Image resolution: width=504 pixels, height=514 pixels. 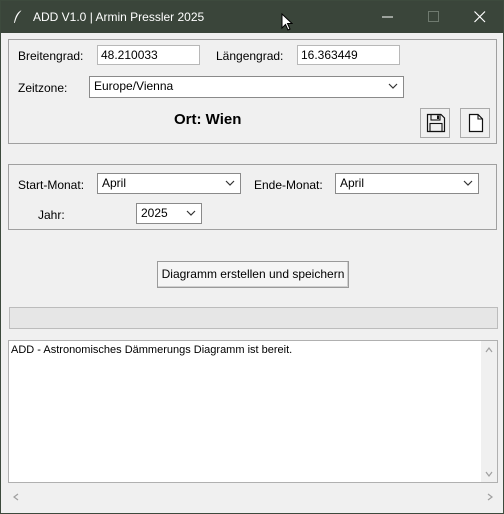 What do you see at coordinates (288, 185) in the screenshot?
I see `end-month-label: Ende-Monat:` at bounding box center [288, 185].